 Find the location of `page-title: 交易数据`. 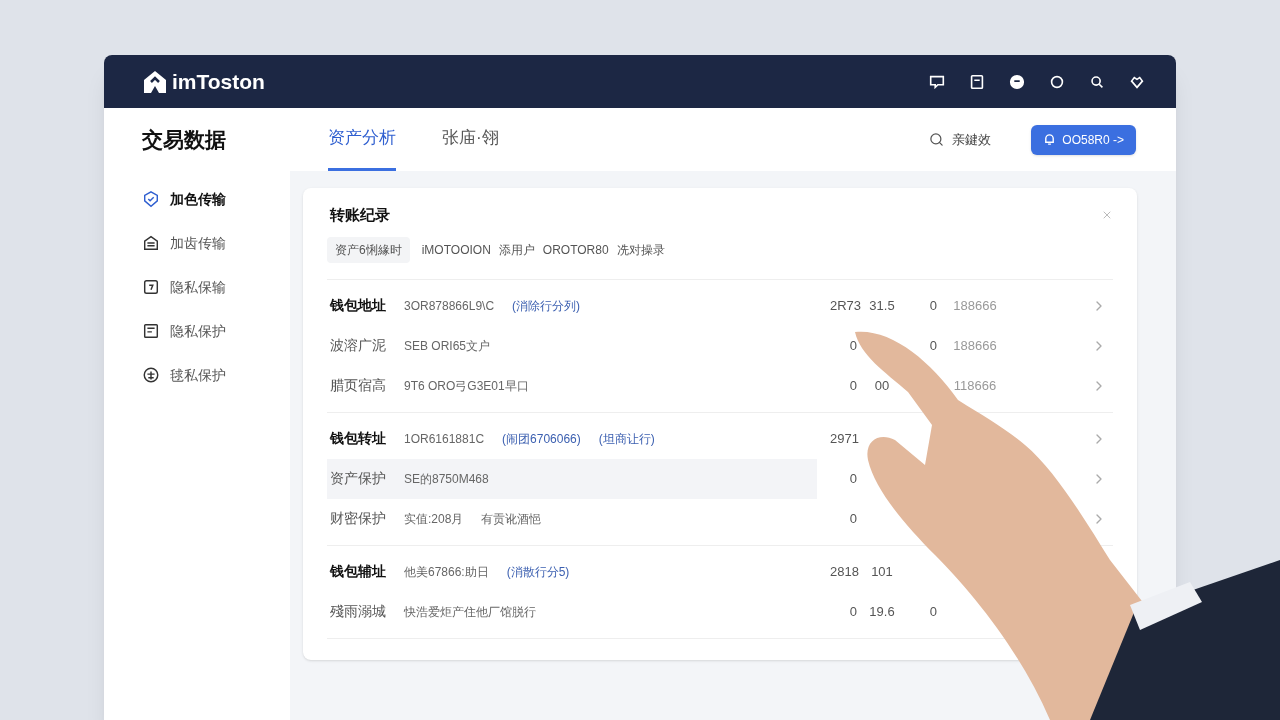

page-title: 交易数据 is located at coordinates (184, 139).